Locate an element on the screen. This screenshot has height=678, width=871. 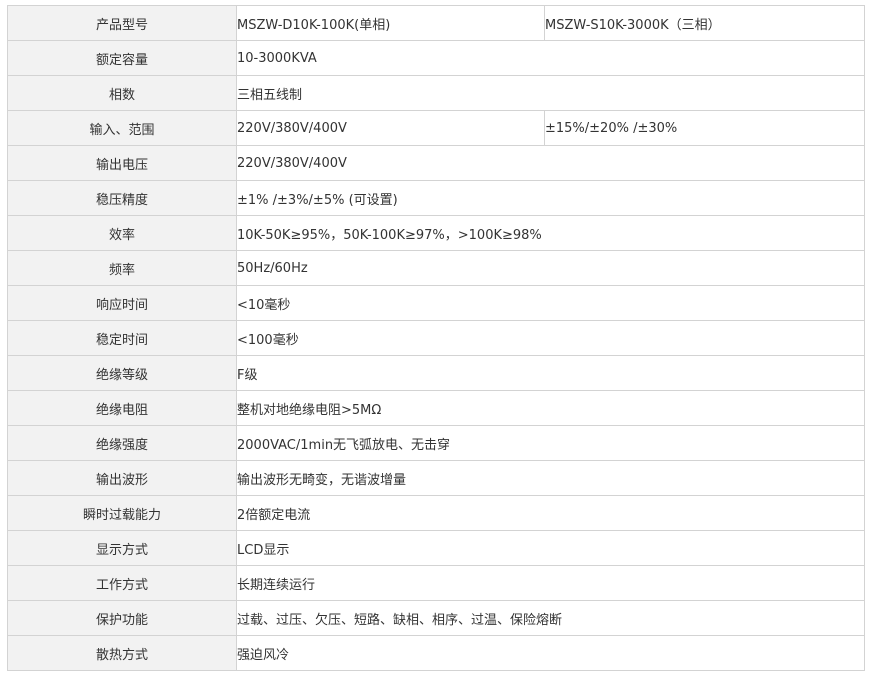
spec-value: MSZW-S10K-3000K（三相） is located at coordinates (704, 23).